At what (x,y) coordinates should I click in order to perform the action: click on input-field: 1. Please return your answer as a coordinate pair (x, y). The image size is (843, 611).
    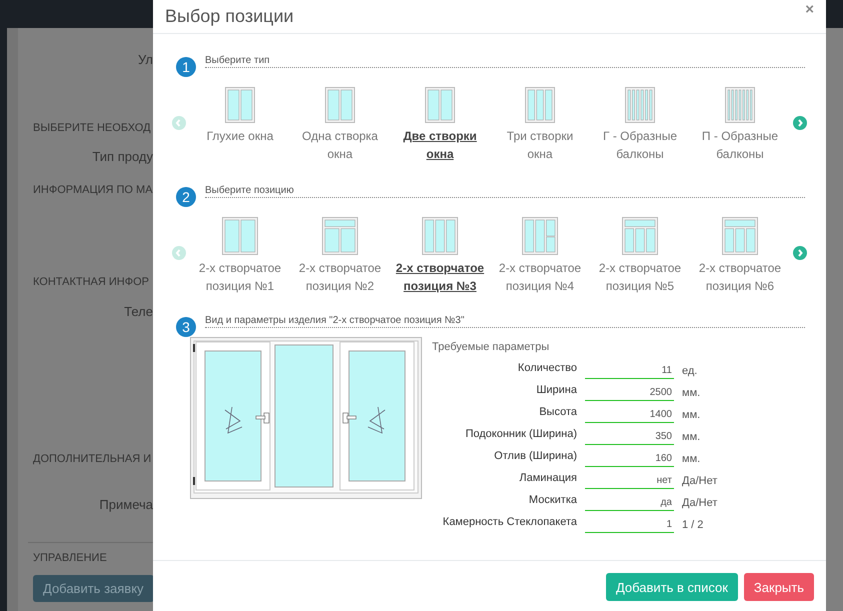
    Looking at the image, I should click on (629, 525).